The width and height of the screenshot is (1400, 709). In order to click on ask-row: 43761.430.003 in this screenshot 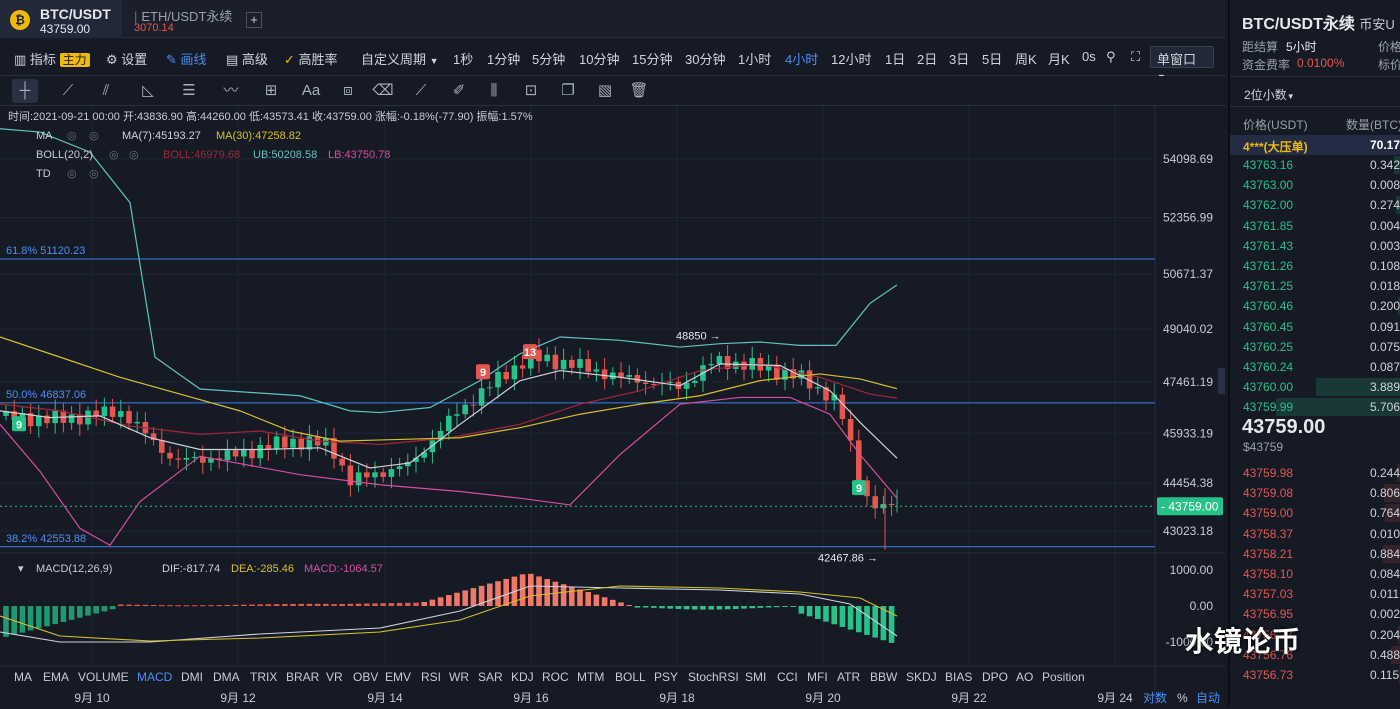, I will do `click(1315, 246)`.